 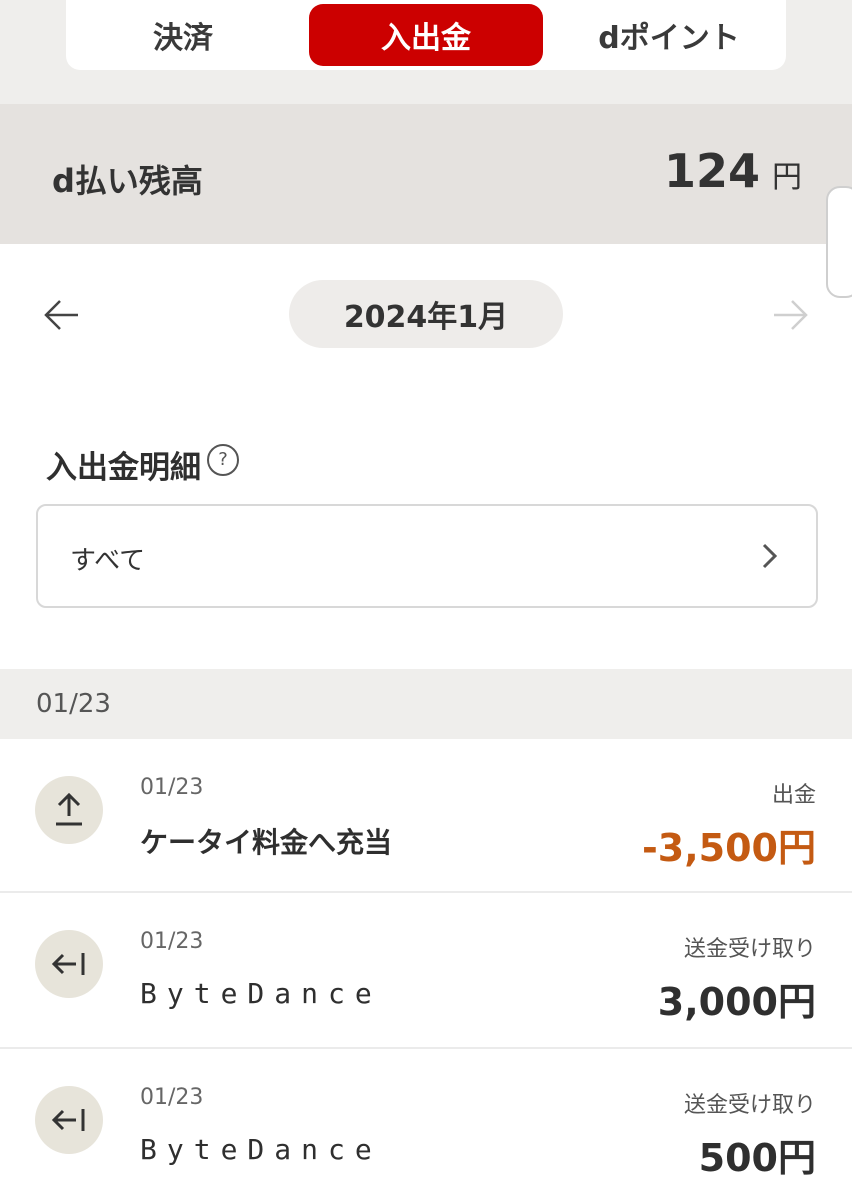 I want to click on arrow-left-icon, so click(x=61, y=315).